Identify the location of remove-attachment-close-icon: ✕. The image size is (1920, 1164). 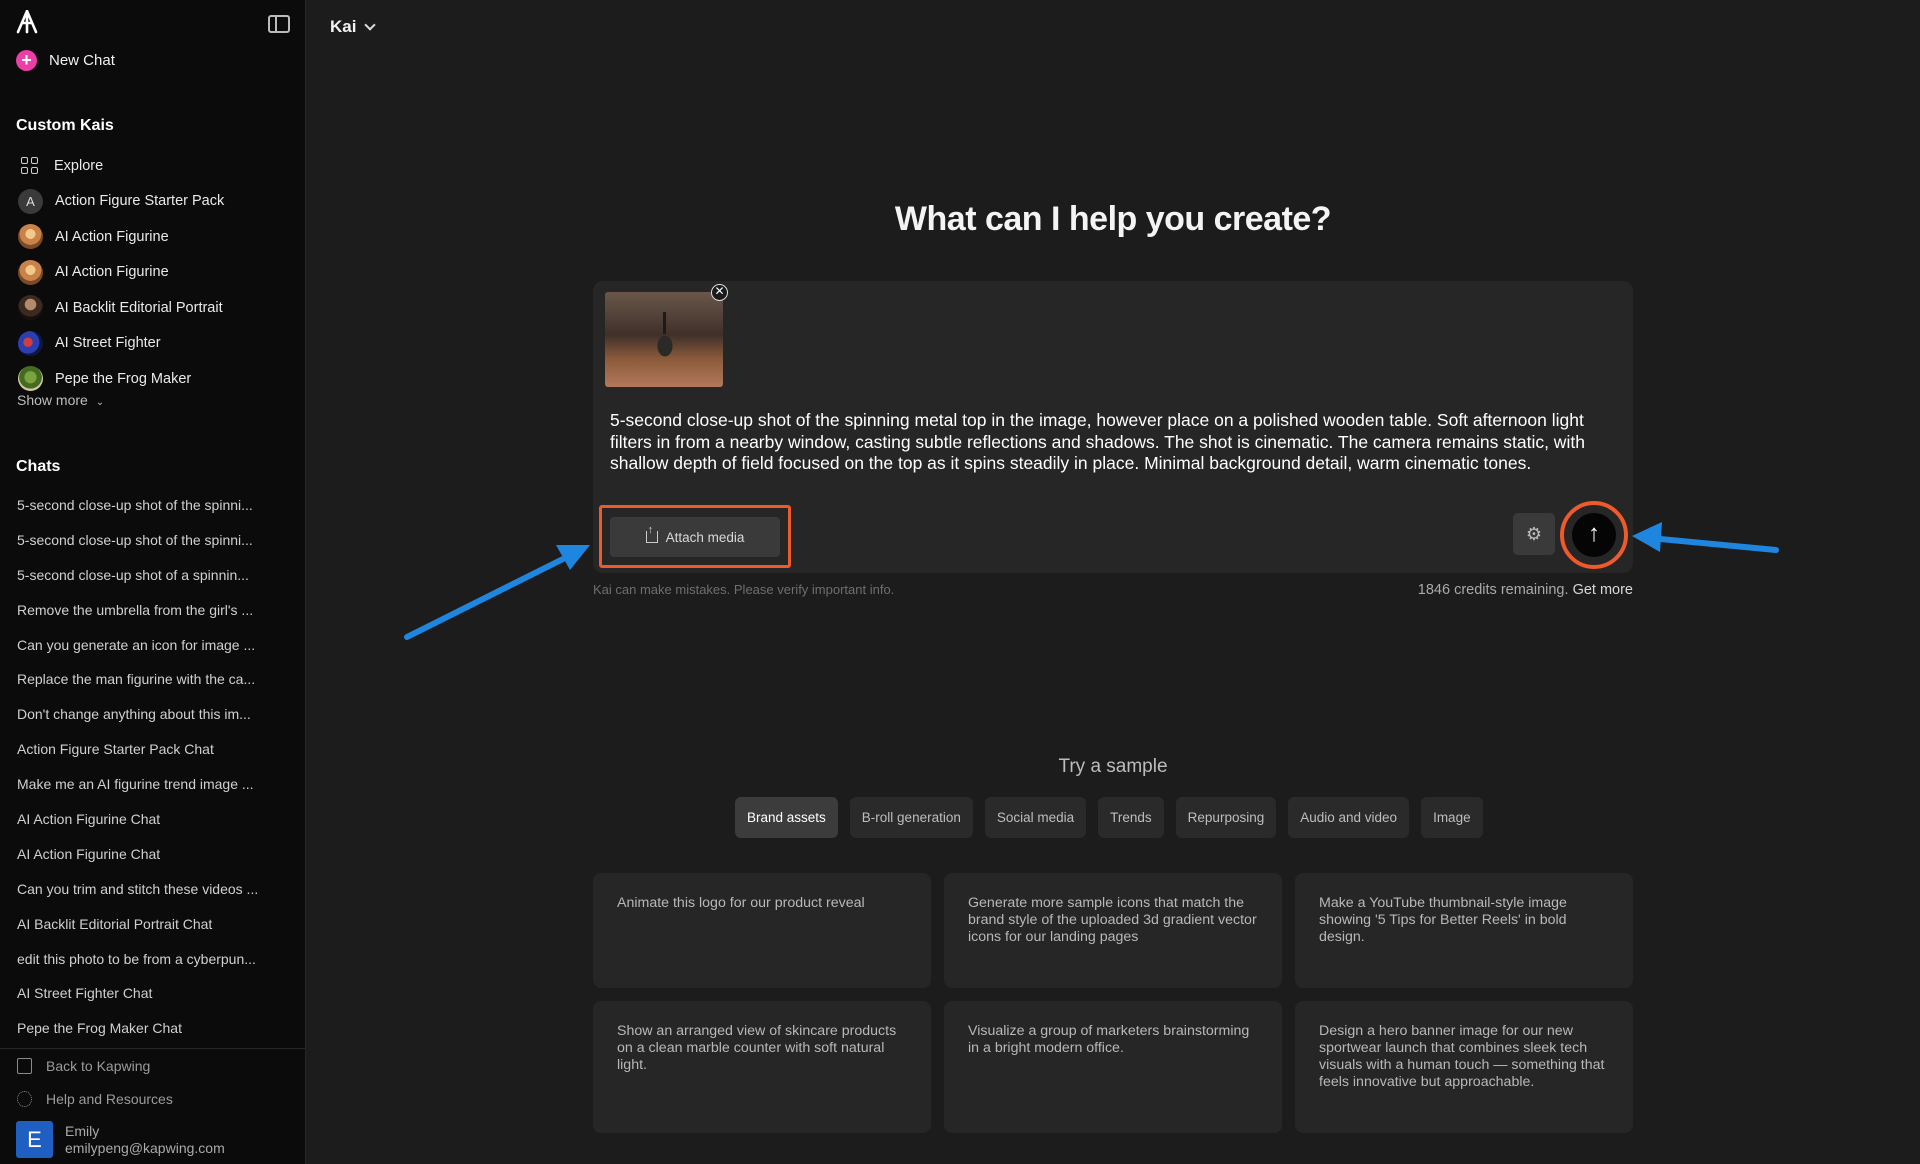
(719, 292).